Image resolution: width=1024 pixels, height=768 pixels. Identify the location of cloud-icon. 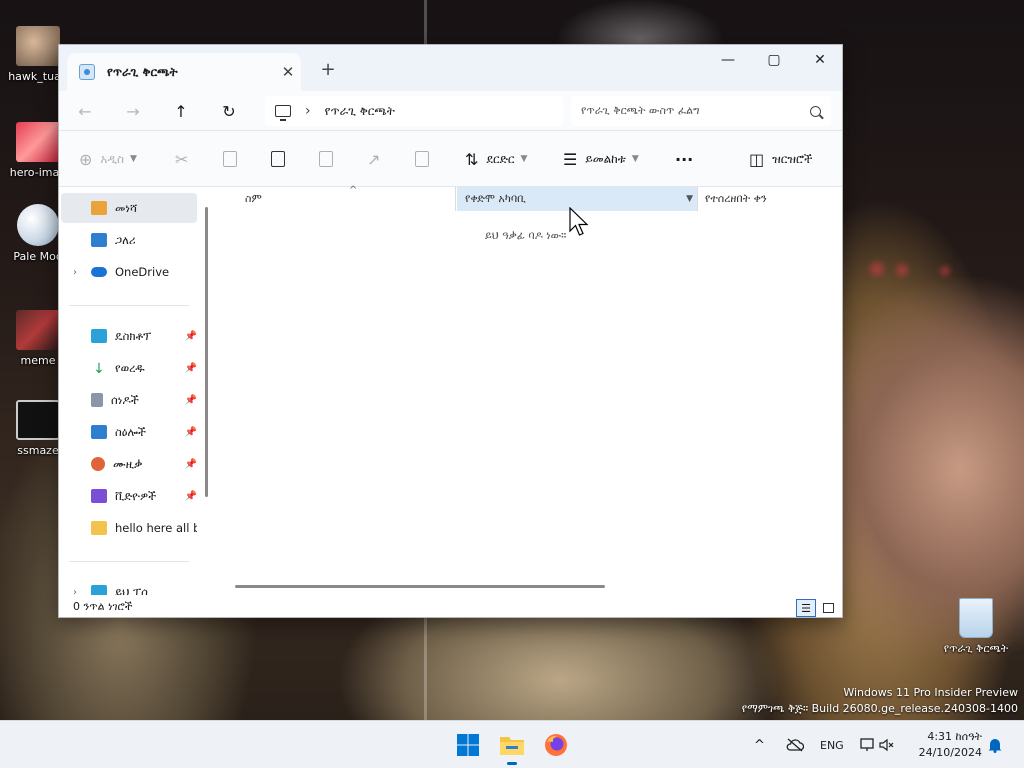
(99, 272).